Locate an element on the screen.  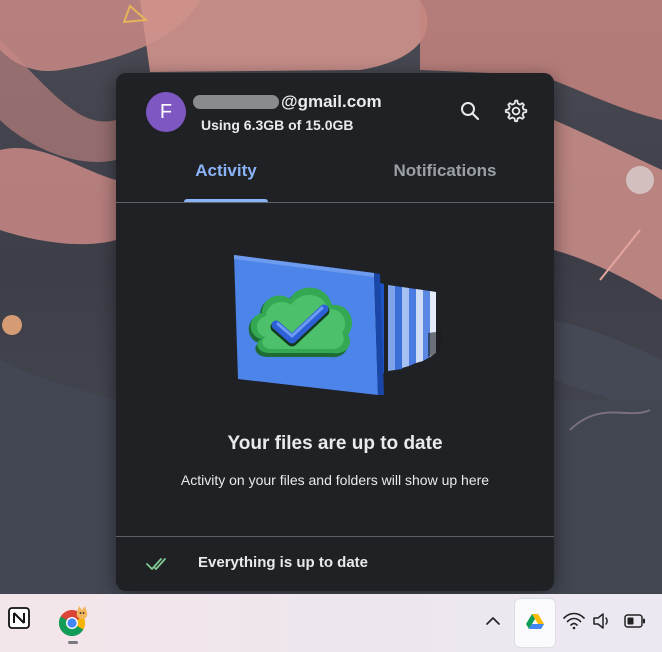
search-button is located at coordinates (470, 111).